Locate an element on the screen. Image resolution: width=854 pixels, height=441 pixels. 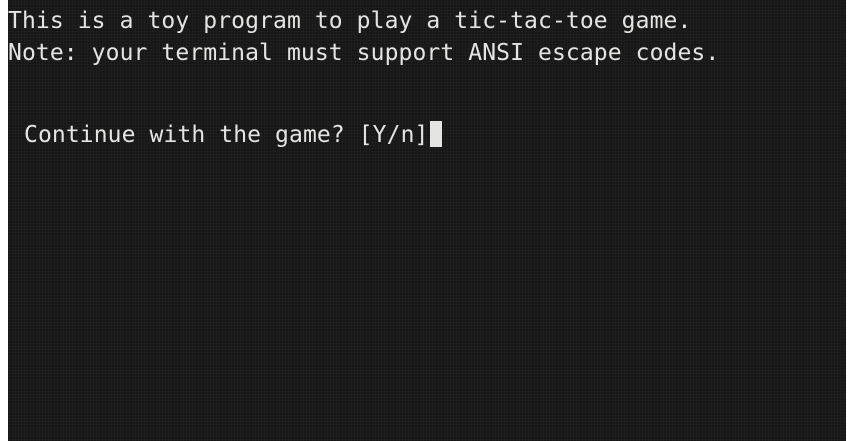
continue-prompt: Continue with the game? [Y/n] is located at coordinates (226, 135).